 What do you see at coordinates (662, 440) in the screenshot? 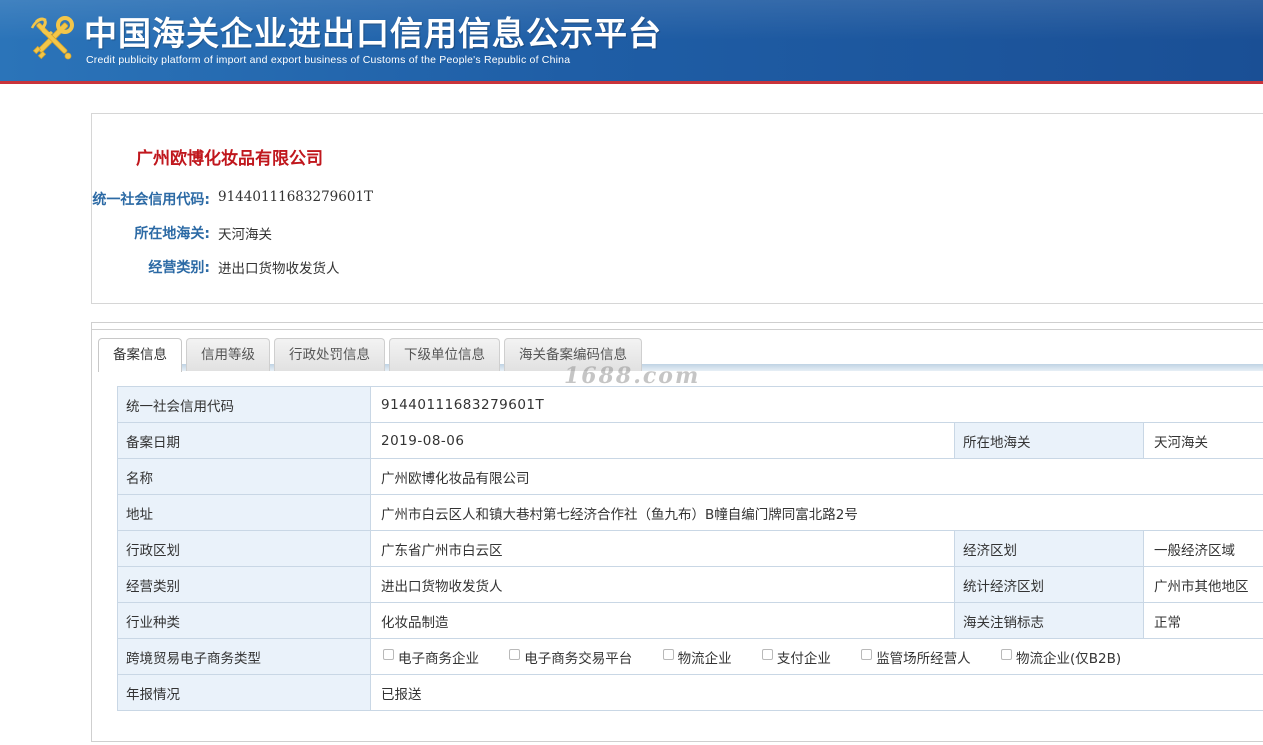
I see `value-record-date: 2019-08-06` at bounding box center [662, 440].